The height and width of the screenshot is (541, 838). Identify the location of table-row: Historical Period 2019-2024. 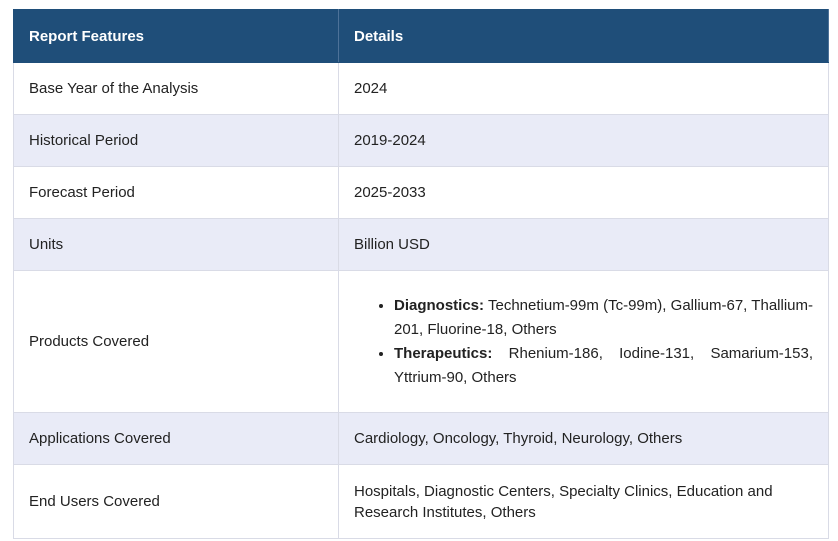
(421, 140).